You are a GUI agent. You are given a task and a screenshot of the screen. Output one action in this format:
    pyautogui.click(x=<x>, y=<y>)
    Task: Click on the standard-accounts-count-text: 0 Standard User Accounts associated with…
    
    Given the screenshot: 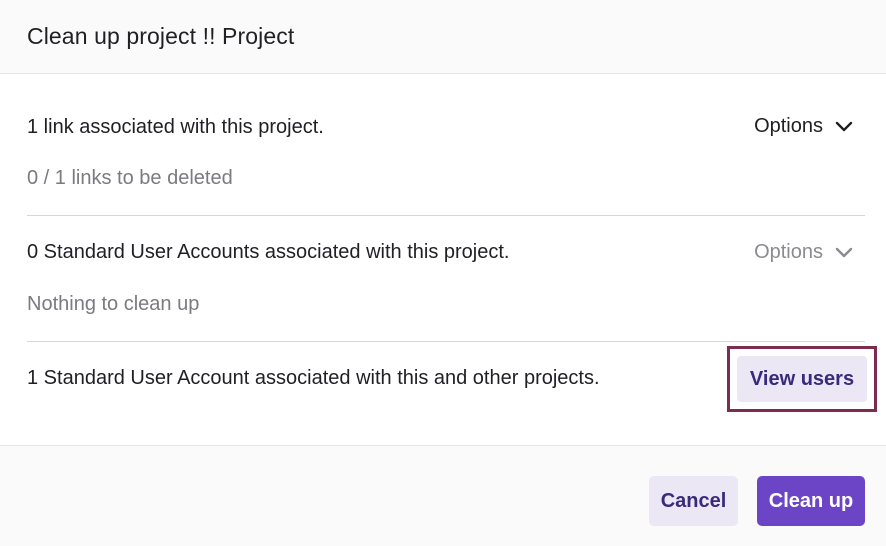 What is the action you would take?
    pyautogui.click(x=268, y=252)
    